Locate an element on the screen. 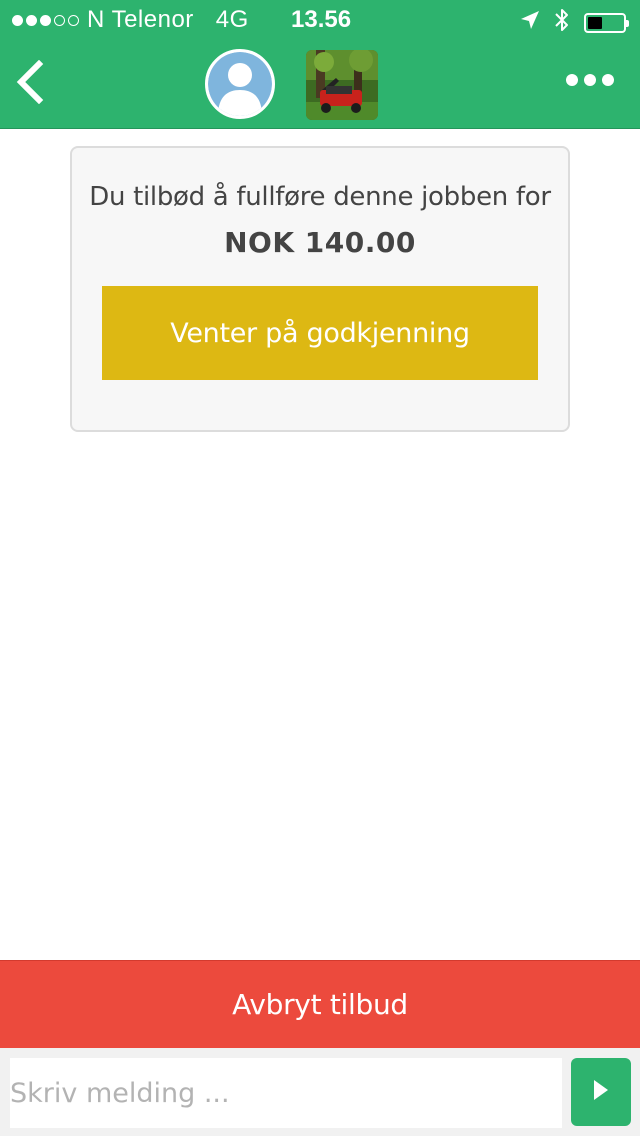 This screenshot has width=640, height=1136. job-image-thumbnail is located at coordinates (342, 85).